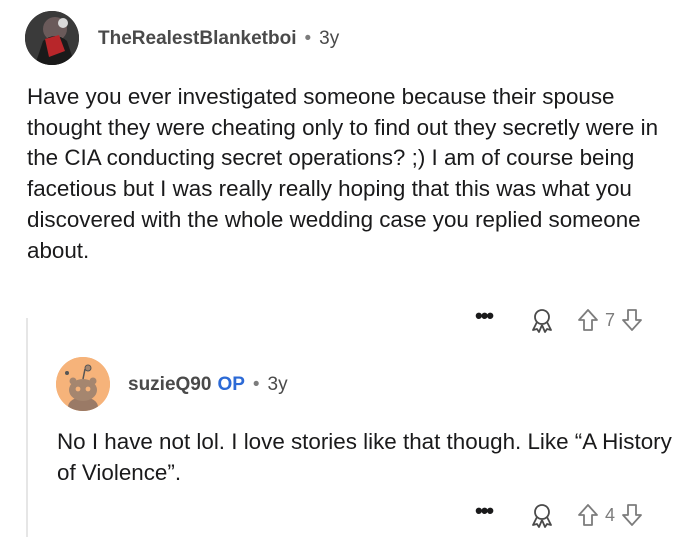 This screenshot has height=537, width=700. Describe the element at coordinates (27, 427) in the screenshot. I see `thread-line` at that location.